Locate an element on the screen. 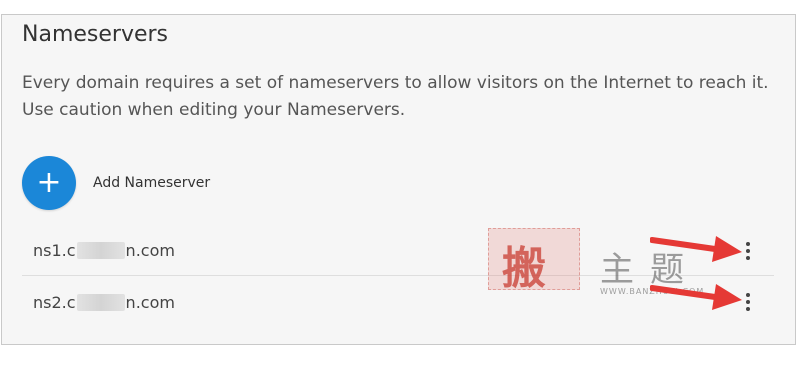 The width and height of the screenshot is (799, 372). plus-icon: + is located at coordinates (49, 182).